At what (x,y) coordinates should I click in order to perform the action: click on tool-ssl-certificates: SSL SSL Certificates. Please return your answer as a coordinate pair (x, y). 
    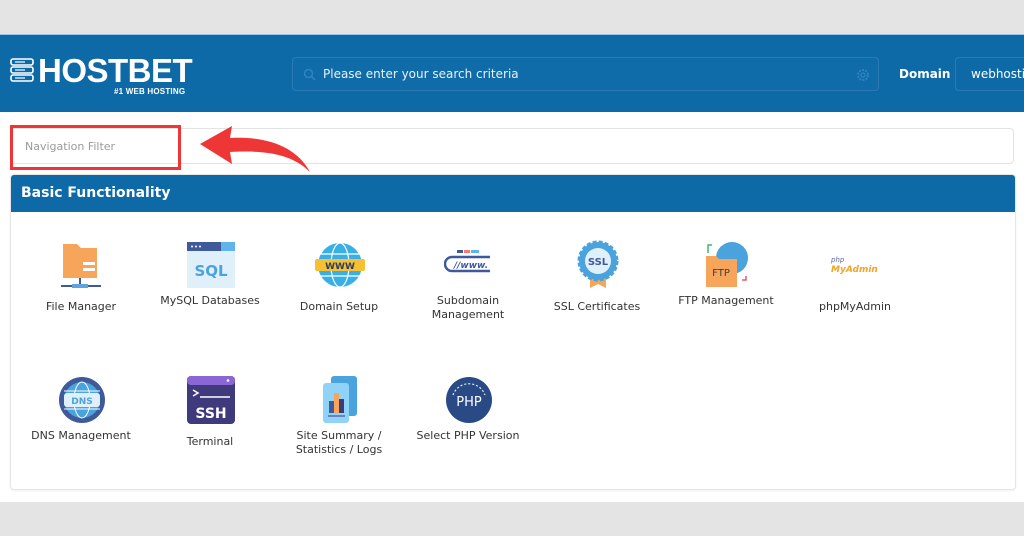
    Looking at the image, I should click on (597, 300).